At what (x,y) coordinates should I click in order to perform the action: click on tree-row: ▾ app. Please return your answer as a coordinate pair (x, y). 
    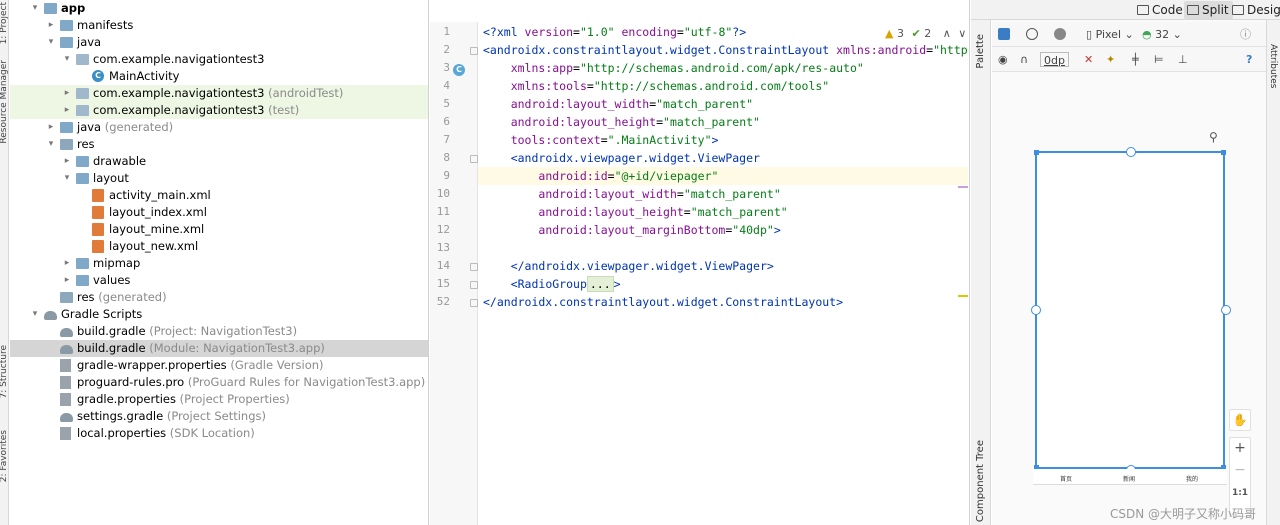
    Looking at the image, I should click on (219, 8).